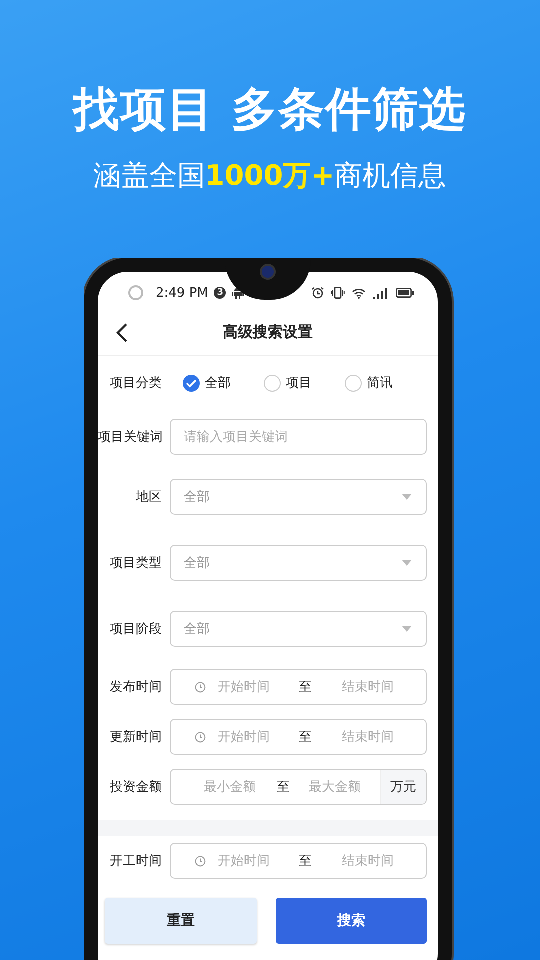 Image resolution: width=540 pixels, height=960 pixels. Describe the element at coordinates (180, 921) in the screenshot. I see `reset-button: 重置` at that location.